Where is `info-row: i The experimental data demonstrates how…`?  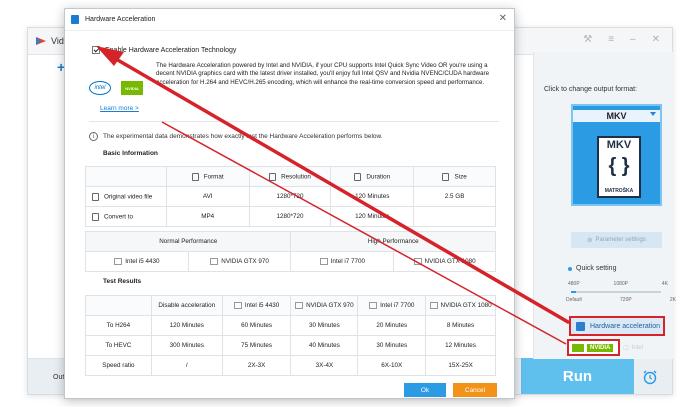 info-row: i The experimental data demonstrates how… is located at coordinates (236, 136).